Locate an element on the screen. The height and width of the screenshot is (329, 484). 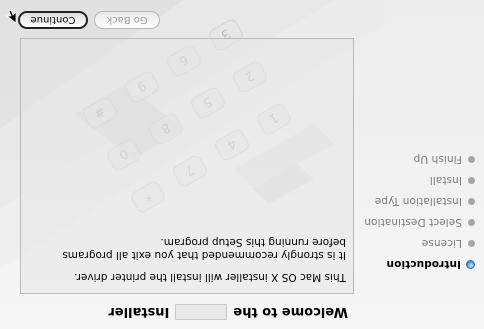
sidebar-step-select-destination: Select Destination is located at coordinates (419, 222).